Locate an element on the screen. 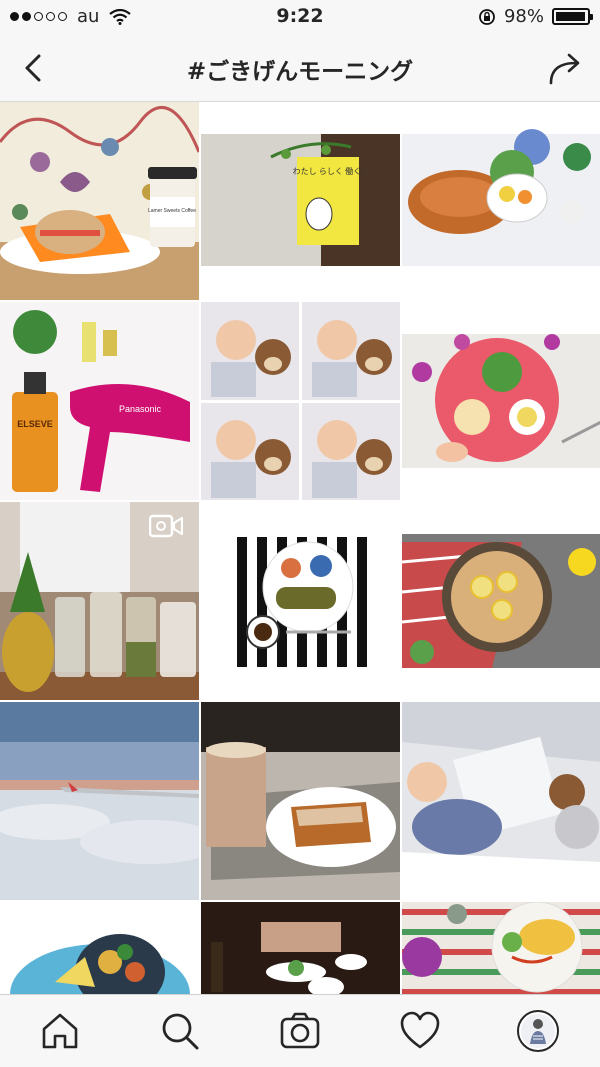 The image size is (600, 1067). post-thumbnail: わたし らしく 働く! is located at coordinates (300, 201).